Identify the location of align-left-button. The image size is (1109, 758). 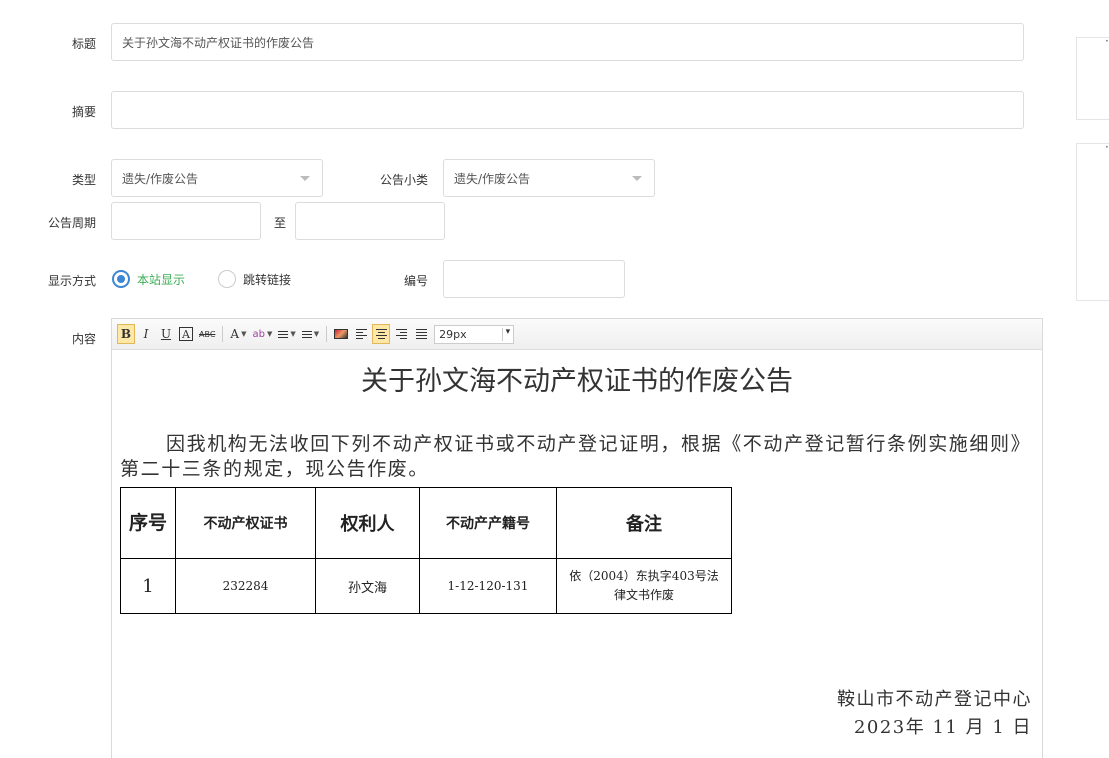
(361, 334).